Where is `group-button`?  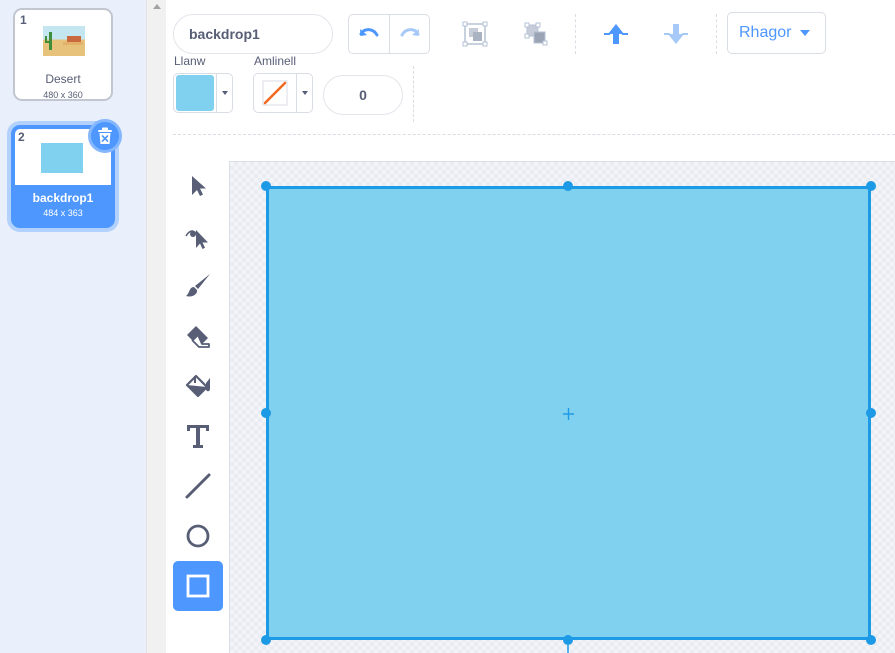 group-button is located at coordinates (475, 34).